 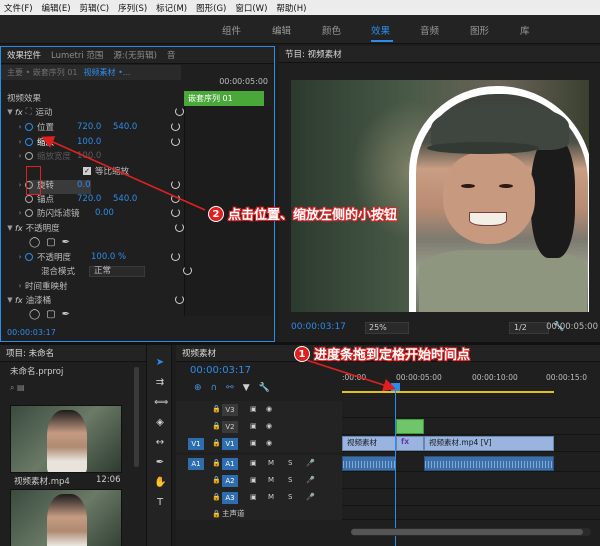 I want to click on menu-clip: 剪辑(C), so click(x=95, y=8).